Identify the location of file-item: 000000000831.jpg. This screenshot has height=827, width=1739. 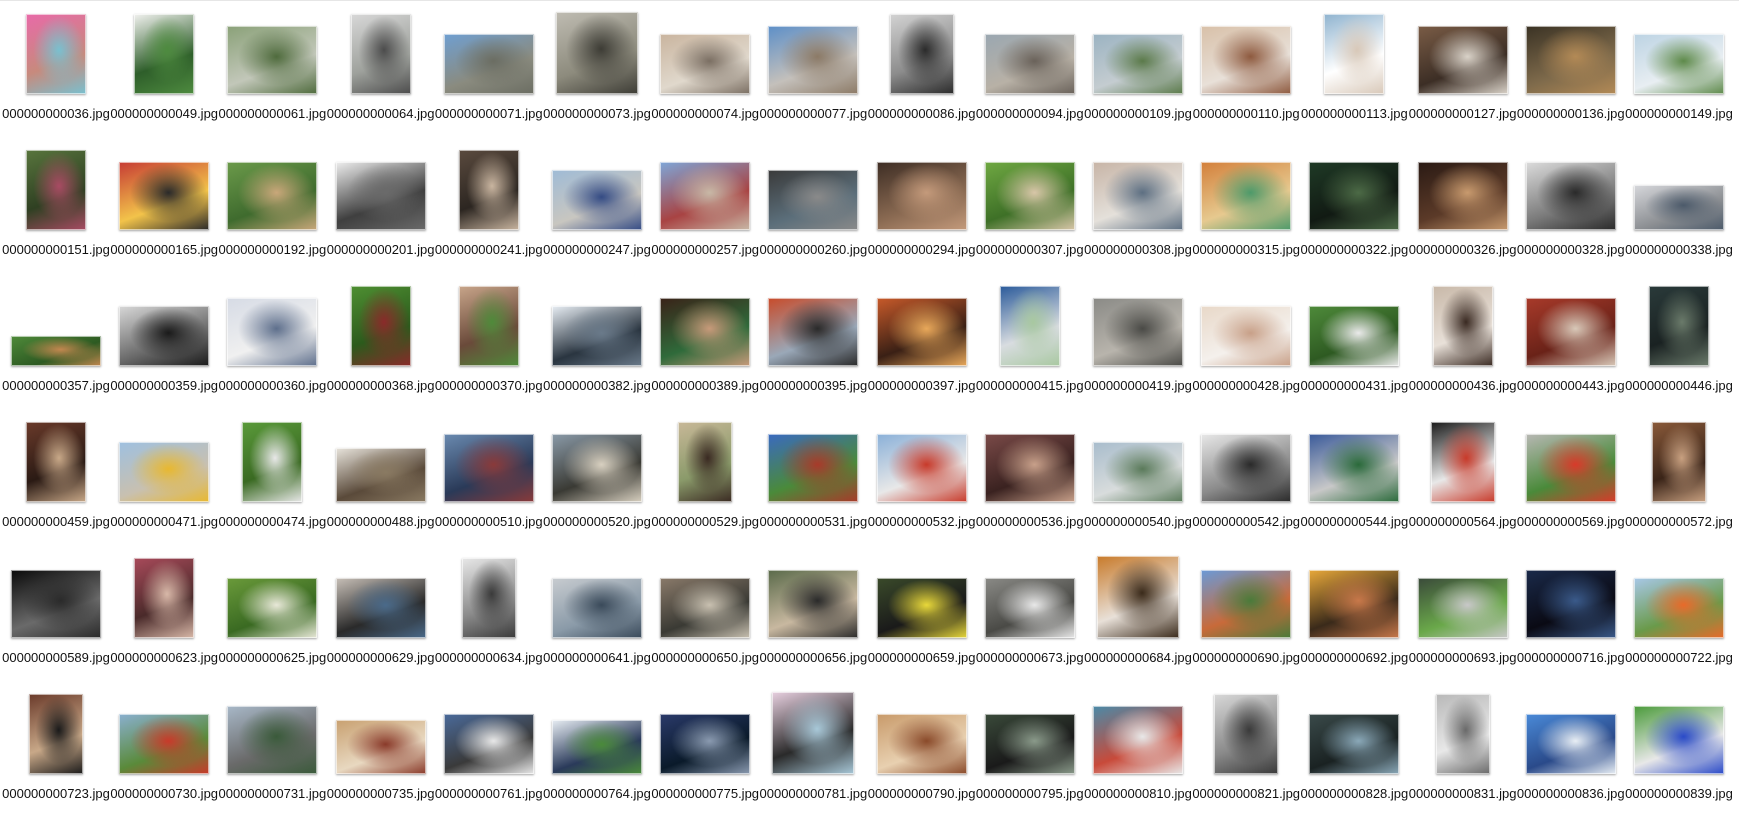
(1463, 758).